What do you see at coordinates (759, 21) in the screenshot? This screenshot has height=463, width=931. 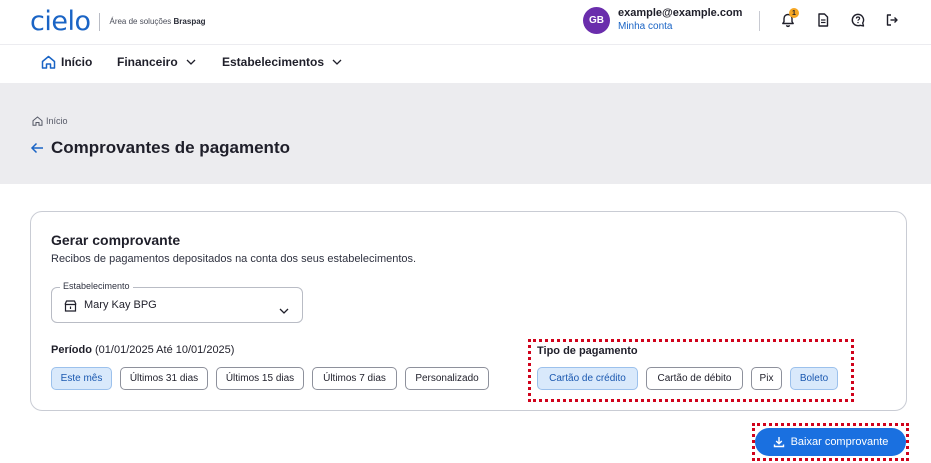 I see `header-divider` at bounding box center [759, 21].